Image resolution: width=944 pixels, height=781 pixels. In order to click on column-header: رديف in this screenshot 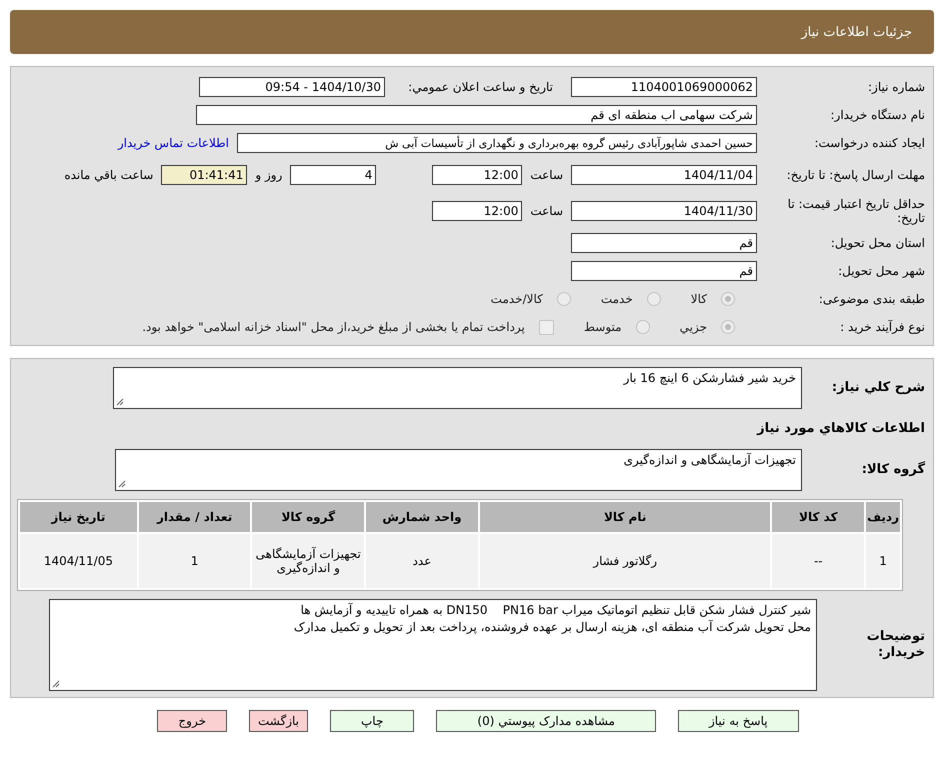, I will do `click(883, 517)`.